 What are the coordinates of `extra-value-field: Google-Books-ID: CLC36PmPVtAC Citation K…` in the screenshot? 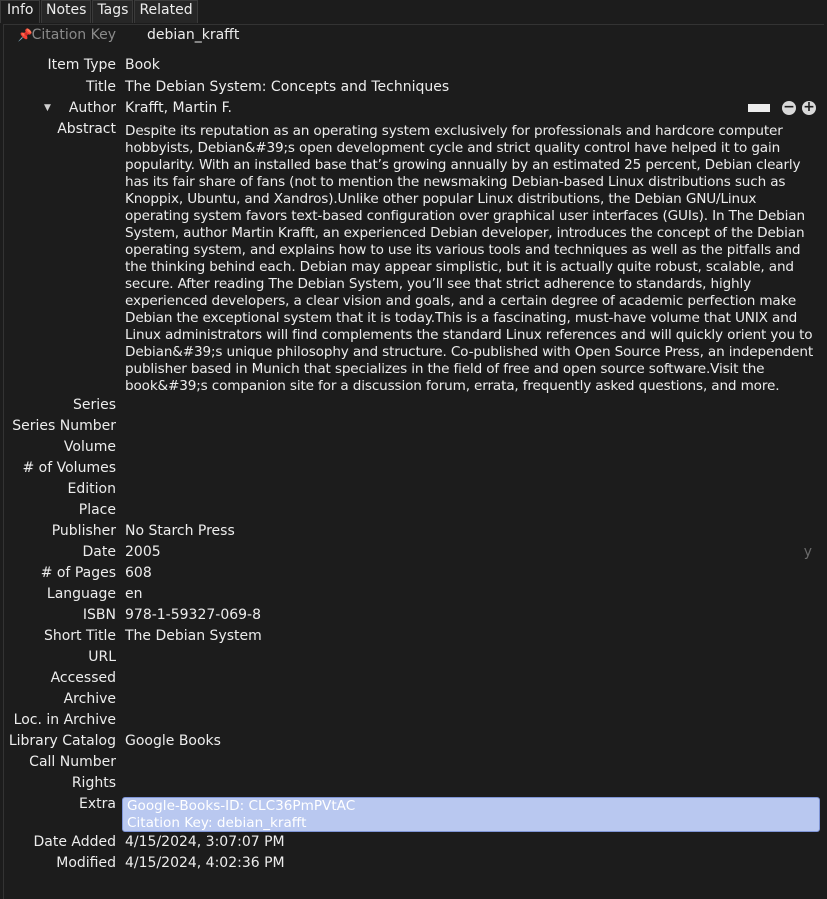 It's located at (471, 814).